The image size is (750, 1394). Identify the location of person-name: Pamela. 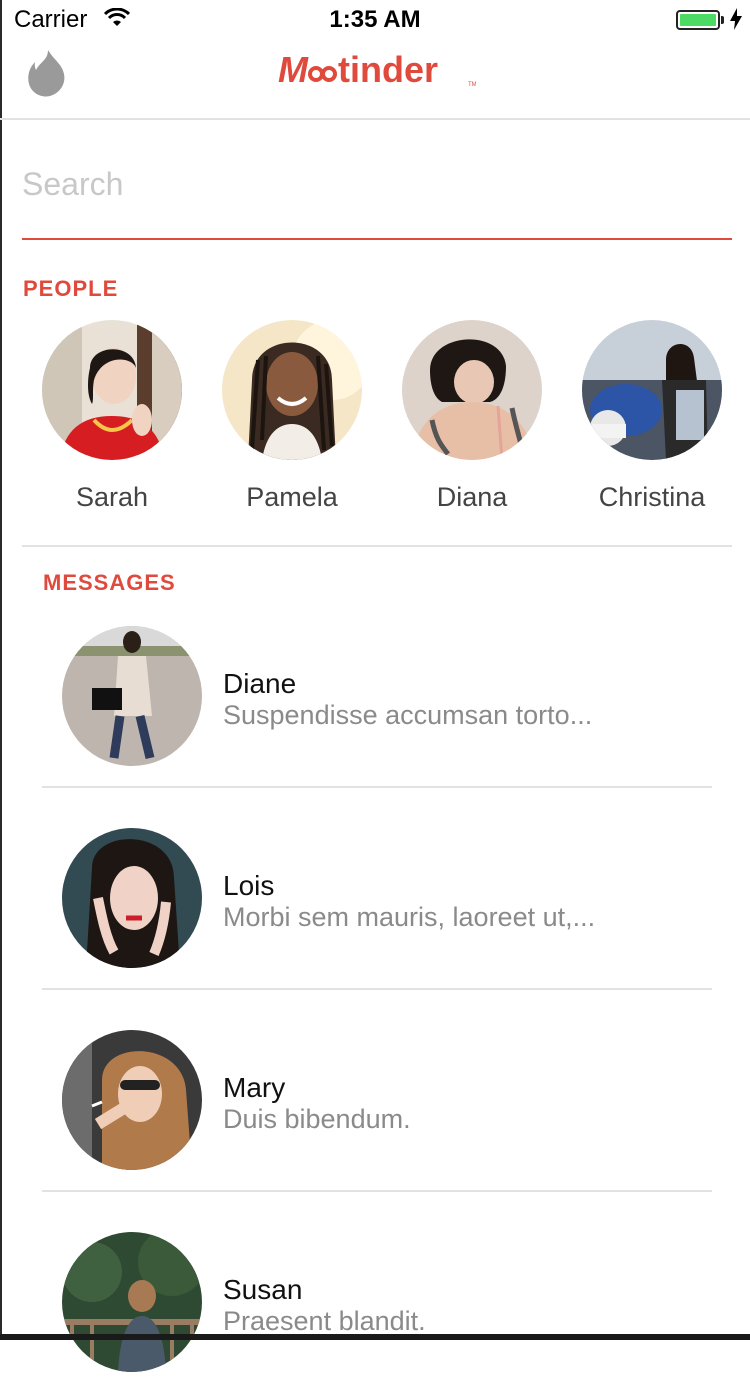
(292, 497).